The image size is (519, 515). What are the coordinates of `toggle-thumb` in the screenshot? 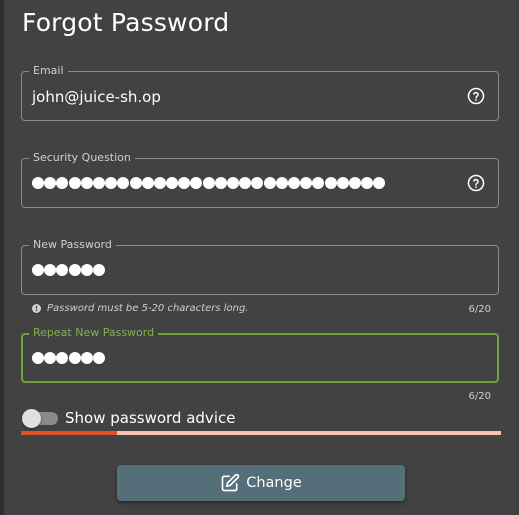 It's located at (31, 418).